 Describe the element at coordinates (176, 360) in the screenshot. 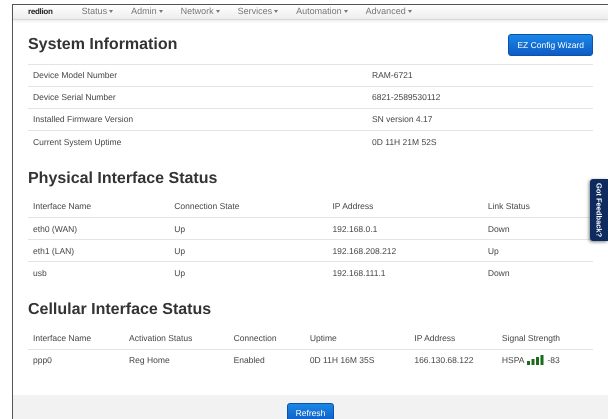

I see `table-cell: Reg Home` at that location.